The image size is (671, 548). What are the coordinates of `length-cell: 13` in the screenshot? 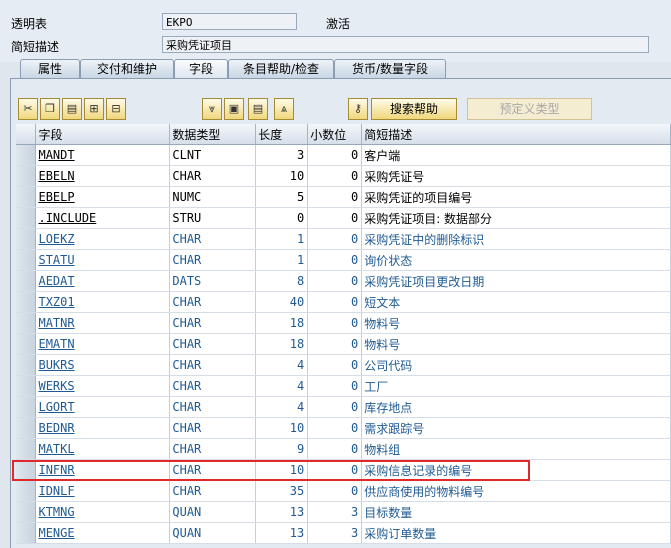 It's located at (282, 533).